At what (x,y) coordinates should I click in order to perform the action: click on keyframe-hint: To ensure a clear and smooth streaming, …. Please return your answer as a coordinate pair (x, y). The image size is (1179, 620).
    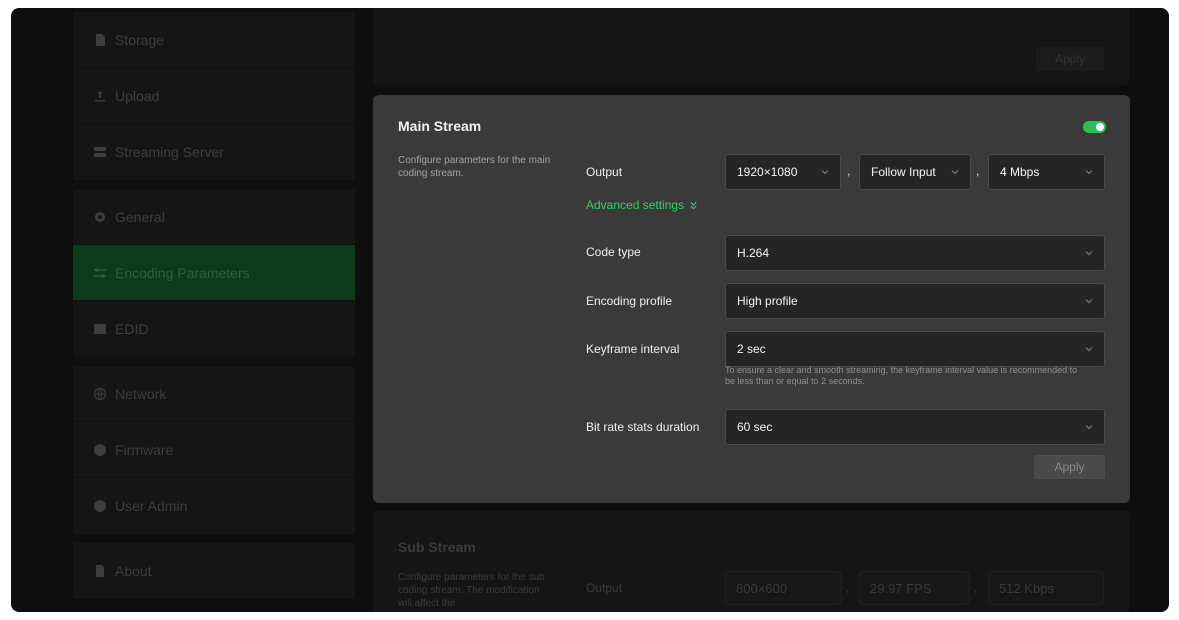
    Looking at the image, I should click on (901, 375).